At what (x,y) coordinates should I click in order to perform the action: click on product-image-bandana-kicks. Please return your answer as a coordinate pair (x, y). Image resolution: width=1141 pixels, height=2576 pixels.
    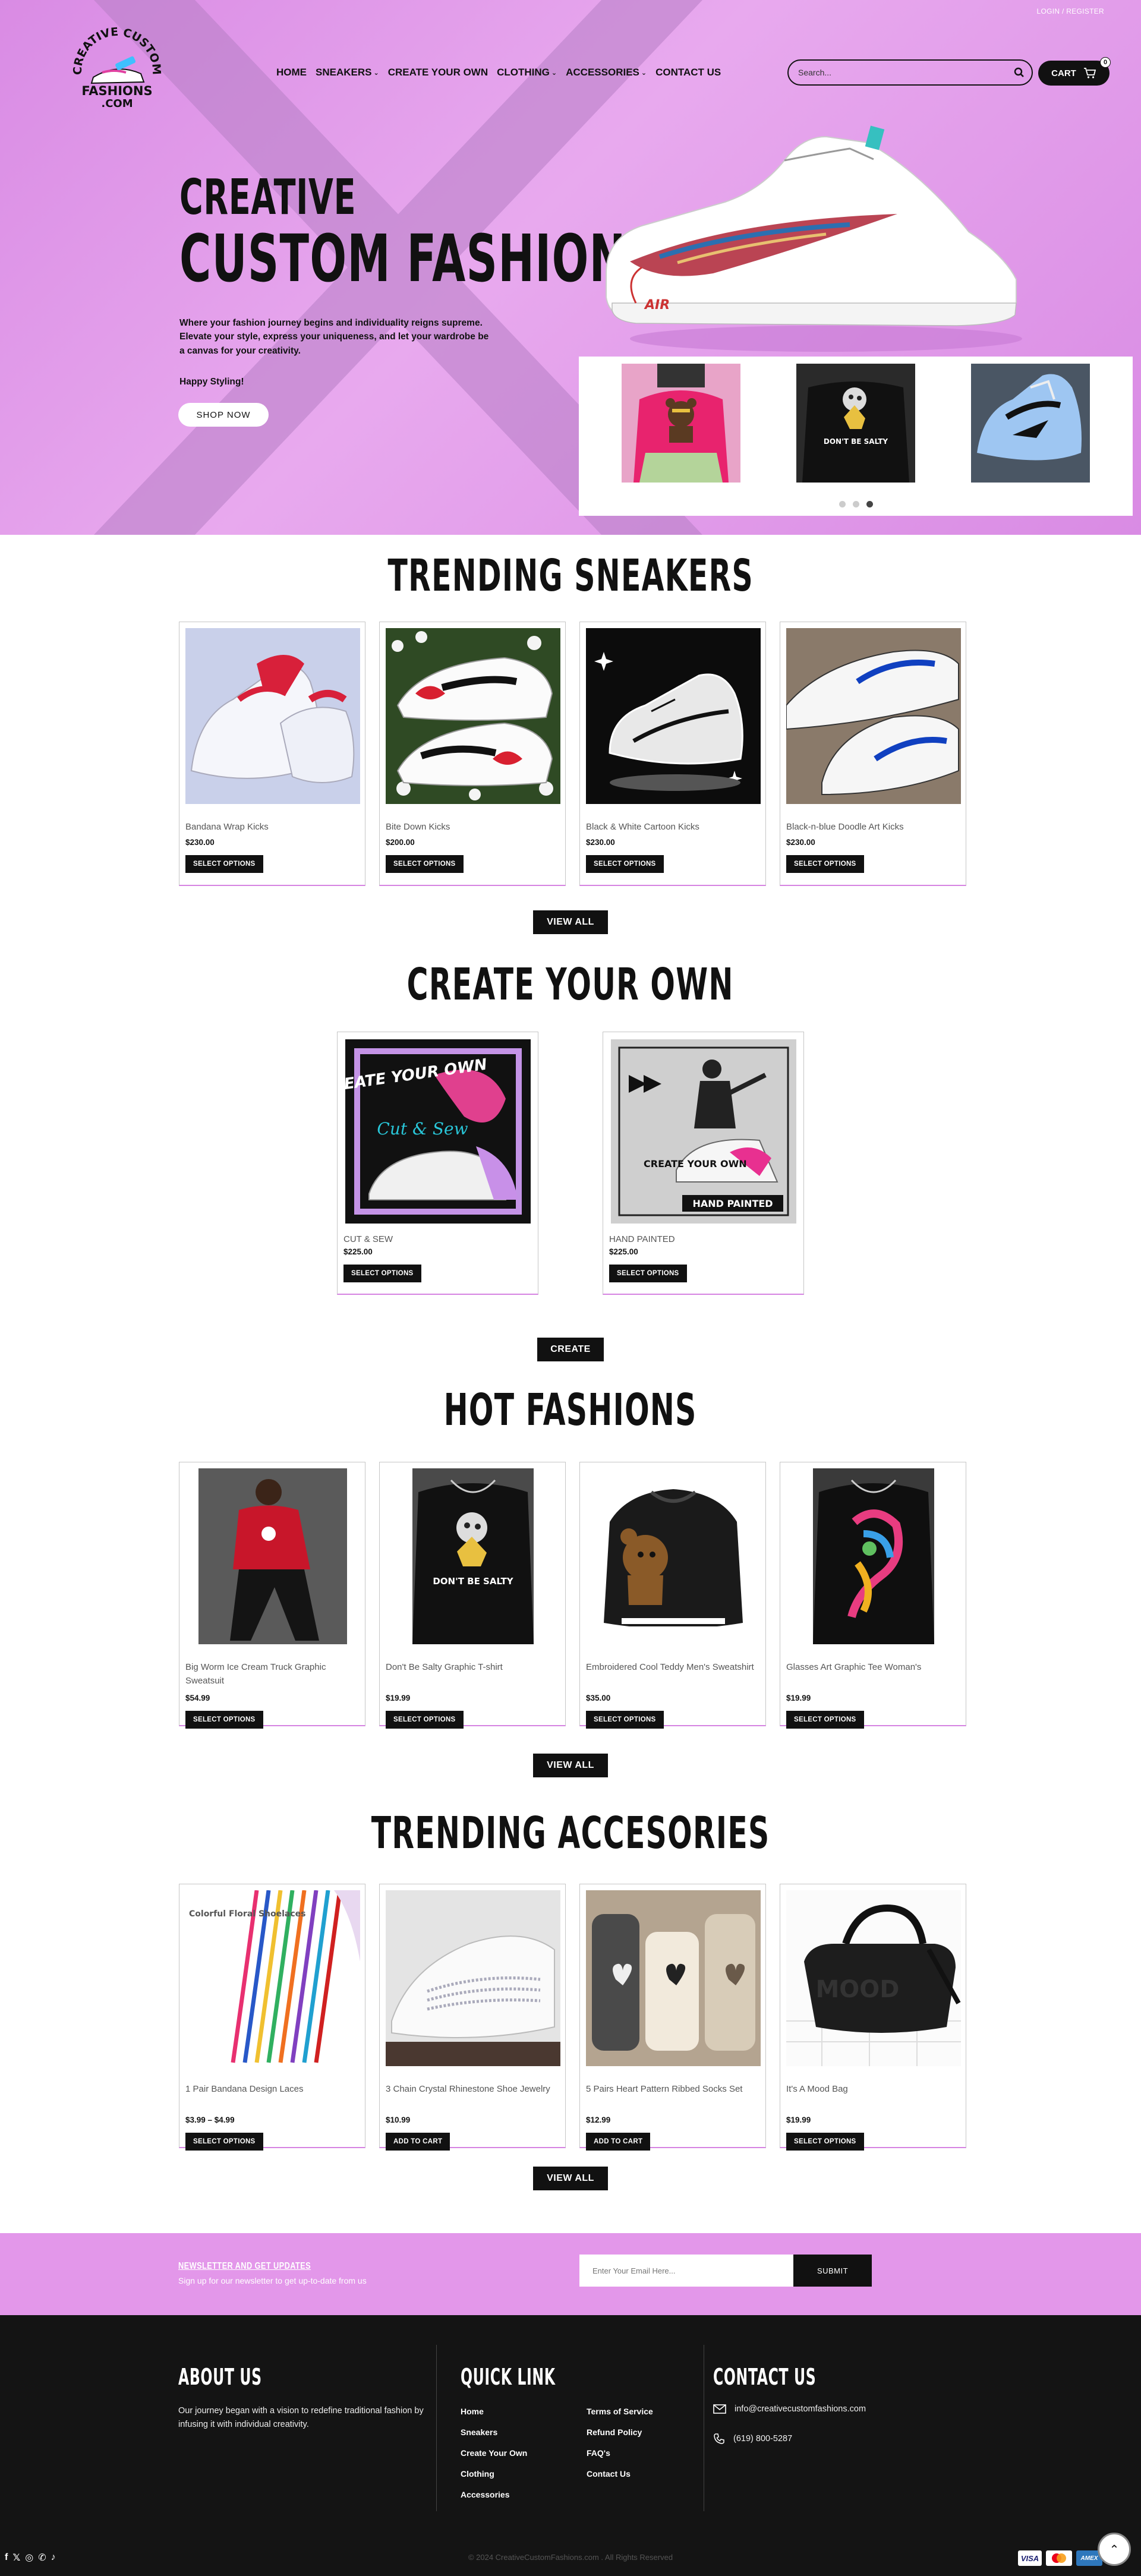
    Looking at the image, I should click on (272, 716).